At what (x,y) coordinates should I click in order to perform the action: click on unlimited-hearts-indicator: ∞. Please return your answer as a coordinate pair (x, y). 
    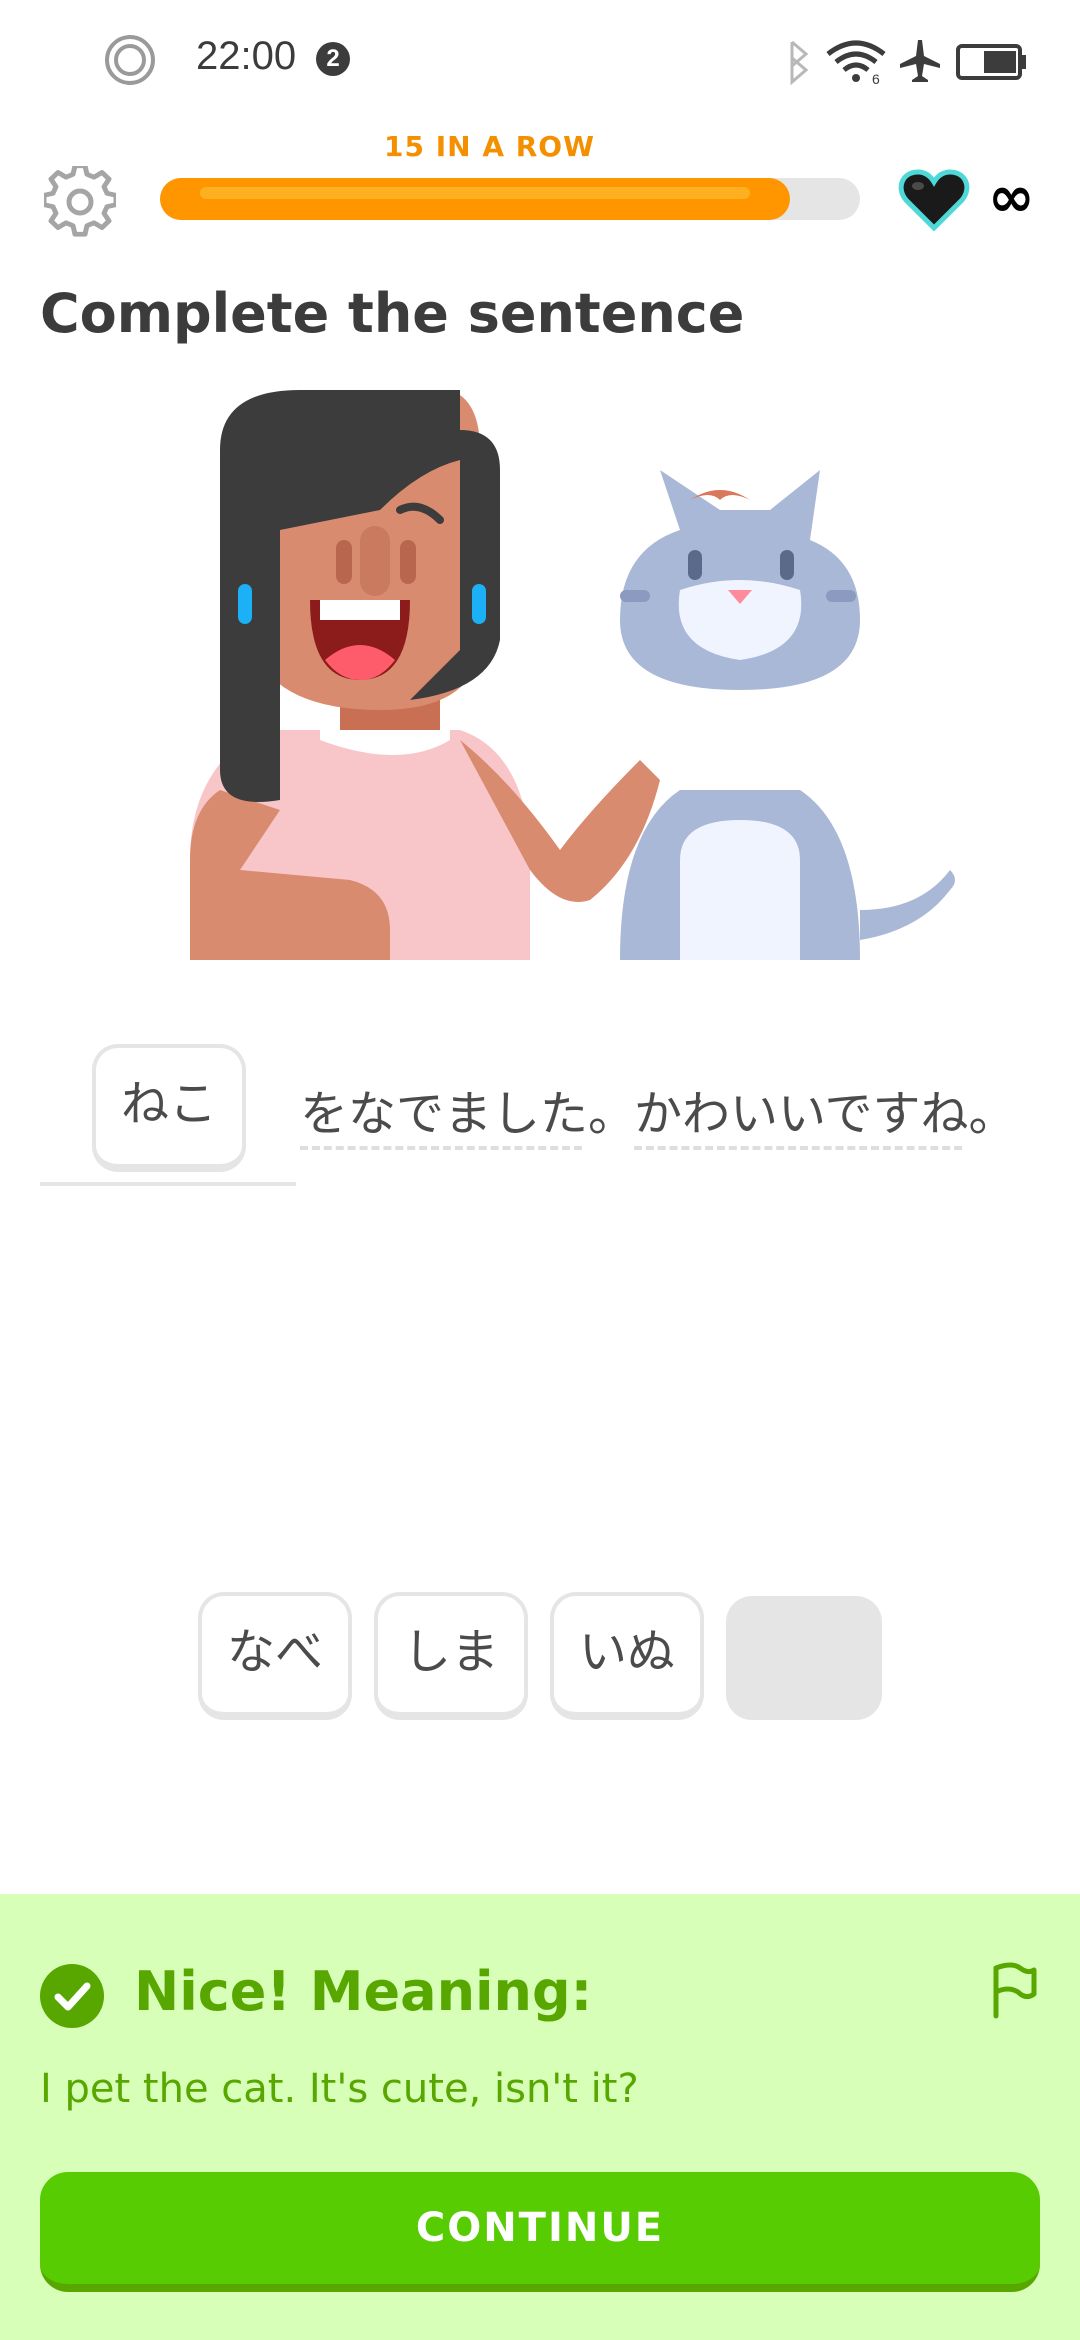
    Looking at the image, I should click on (1011, 197).